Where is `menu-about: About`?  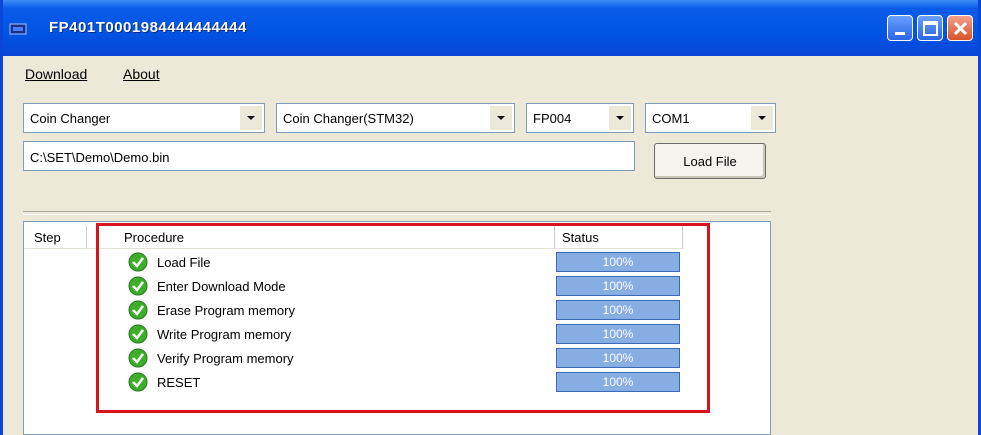
menu-about: About is located at coordinates (141, 74).